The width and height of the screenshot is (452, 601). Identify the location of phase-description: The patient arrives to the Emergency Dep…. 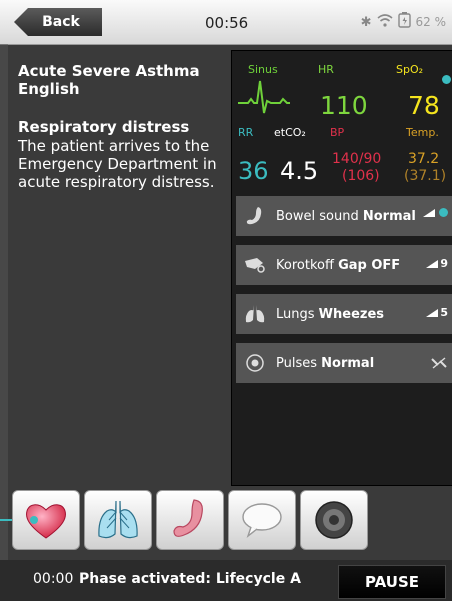
(117, 164).